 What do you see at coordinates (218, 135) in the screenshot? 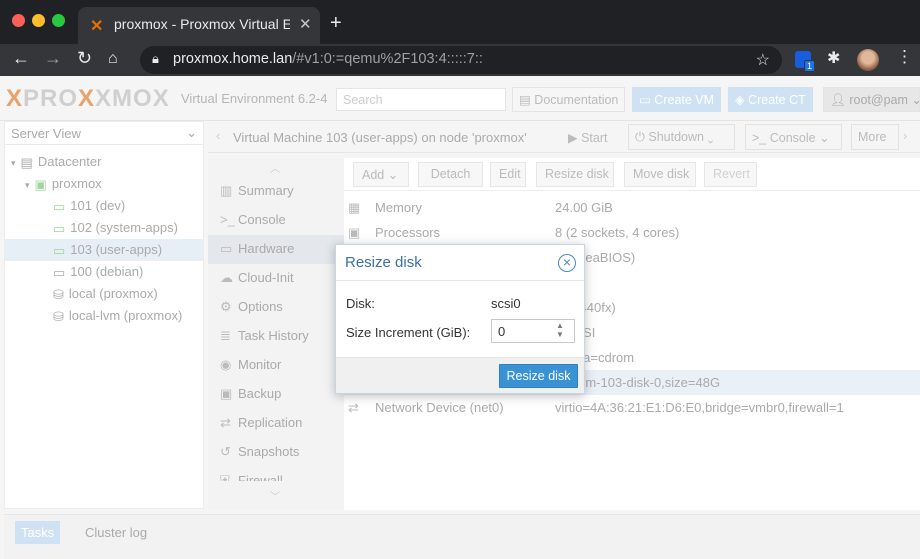
I see `scroll-left-icon: ‹` at bounding box center [218, 135].